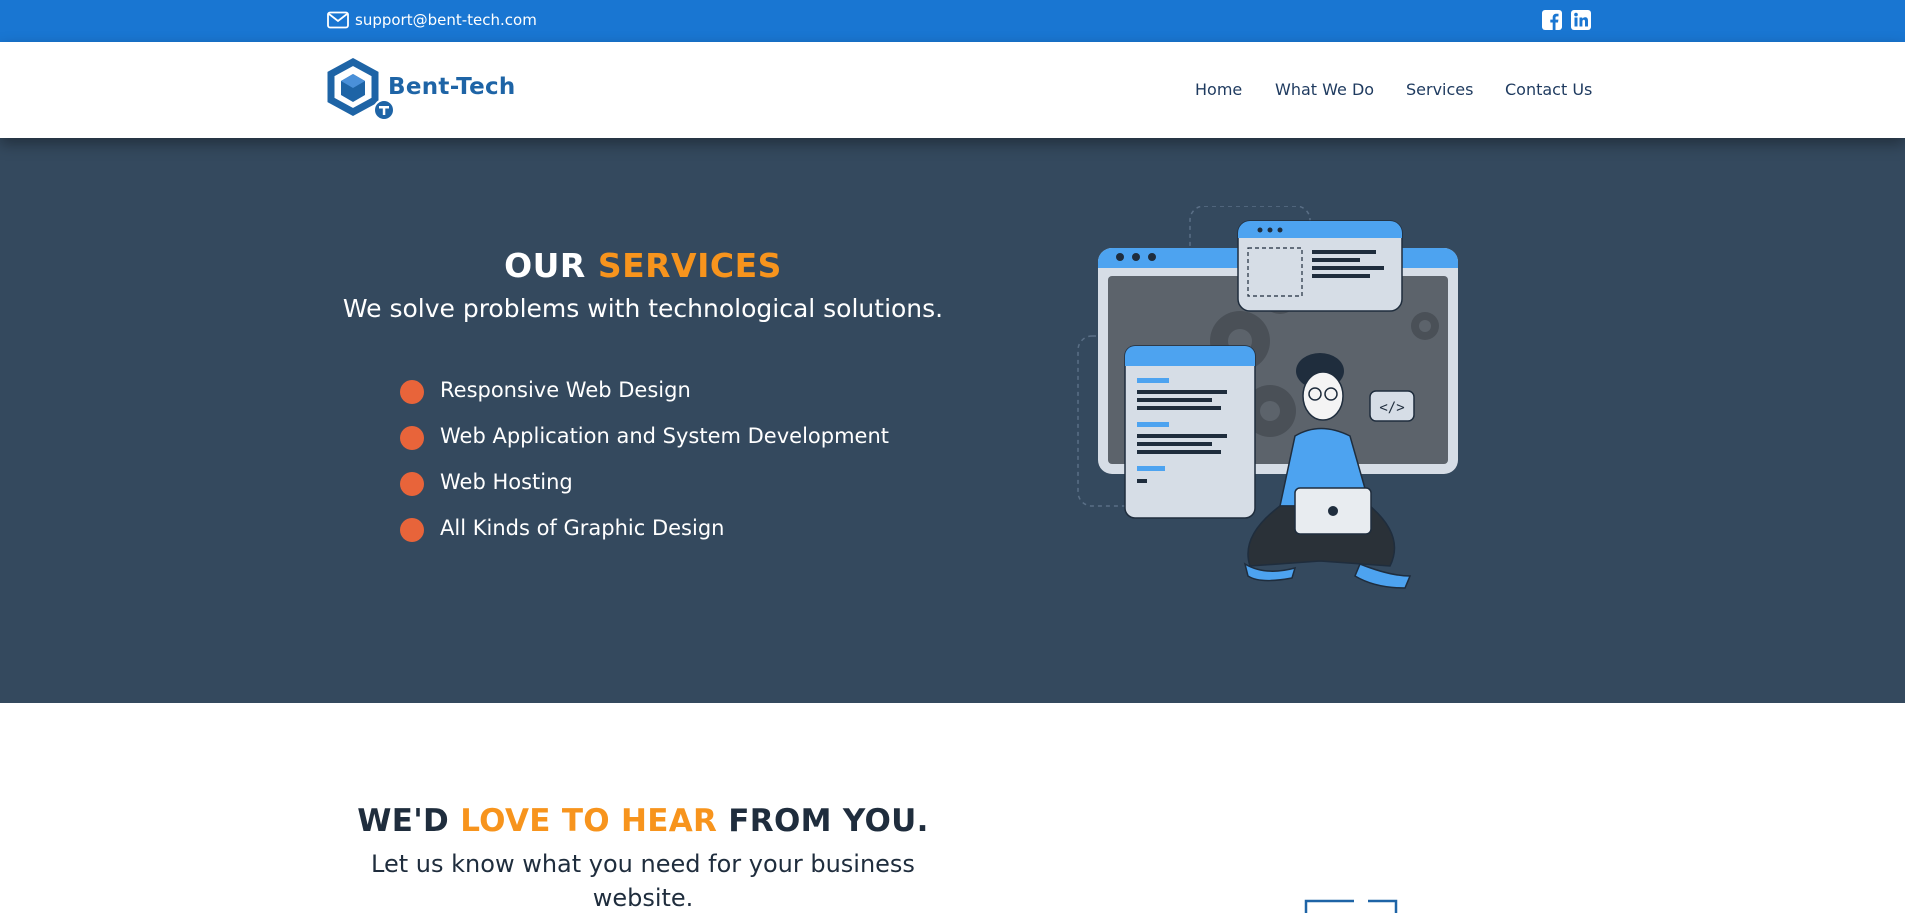 The height and width of the screenshot is (915, 1905). What do you see at coordinates (1581, 20) in the screenshot?
I see `linkedin-icon` at bounding box center [1581, 20].